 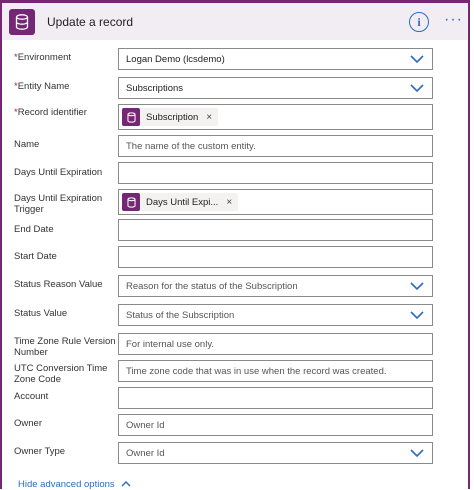 I want to click on card-title: Update a record, so click(x=90, y=22).